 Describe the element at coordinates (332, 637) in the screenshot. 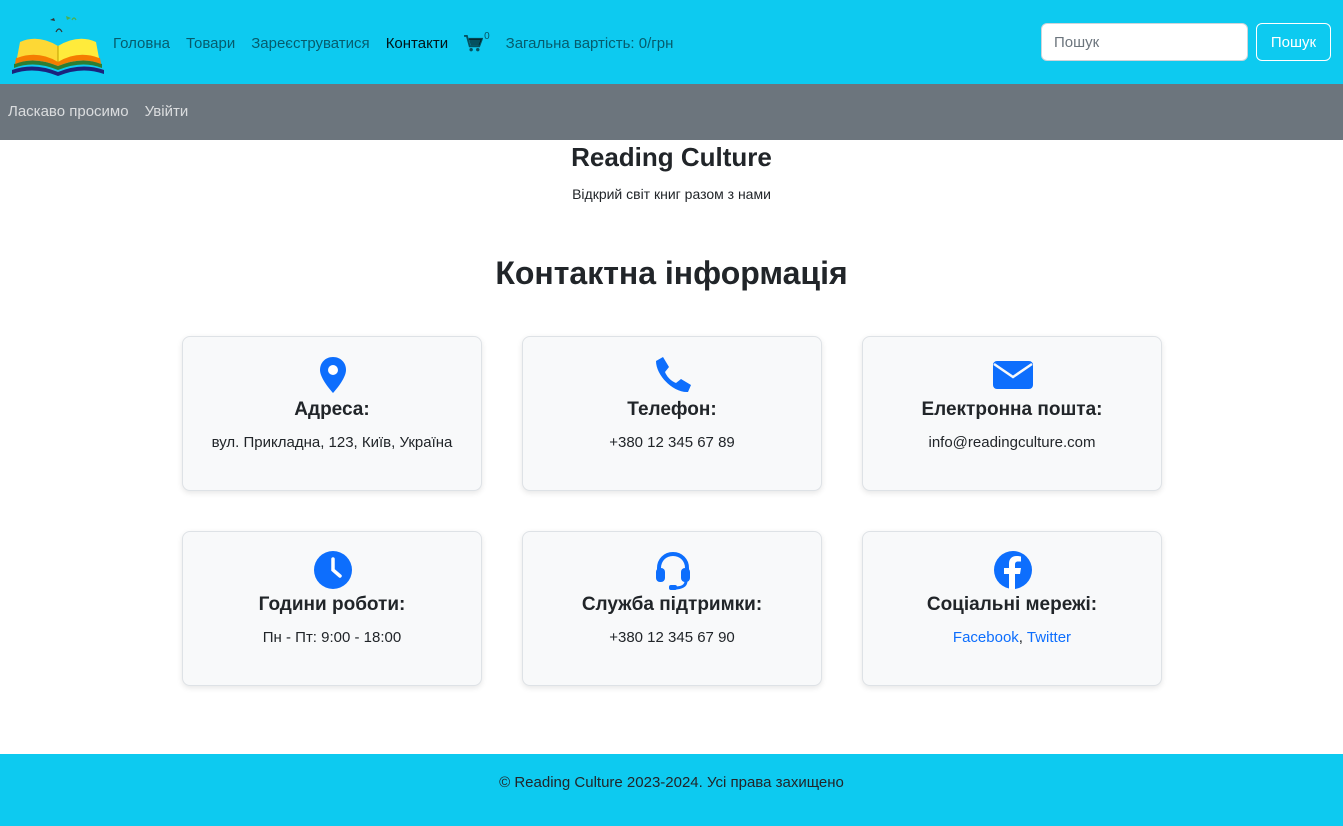

I see `contact-card-value: Пн - Пт: 9:00 - 18:00` at that location.